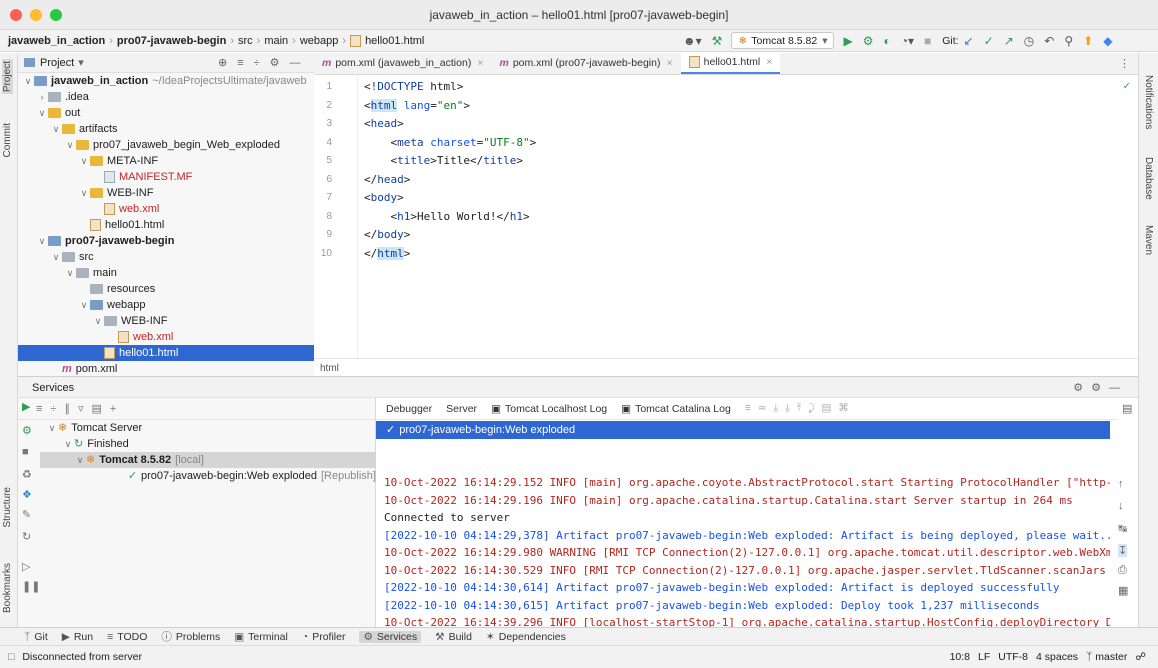  Describe the element at coordinates (7, 588) in the screenshot. I see `bookmarks-tool-tab: Bookmarks` at that location.